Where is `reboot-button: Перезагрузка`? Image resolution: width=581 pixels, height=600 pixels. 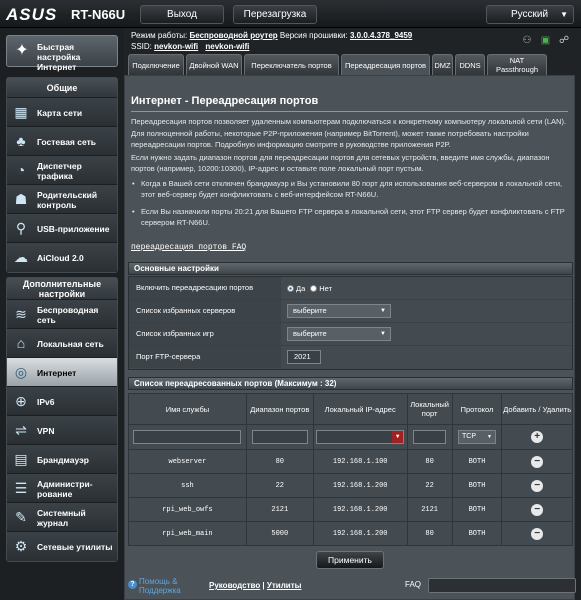 reboot-button: Перезагрузка is located at coordinates (275, 14).